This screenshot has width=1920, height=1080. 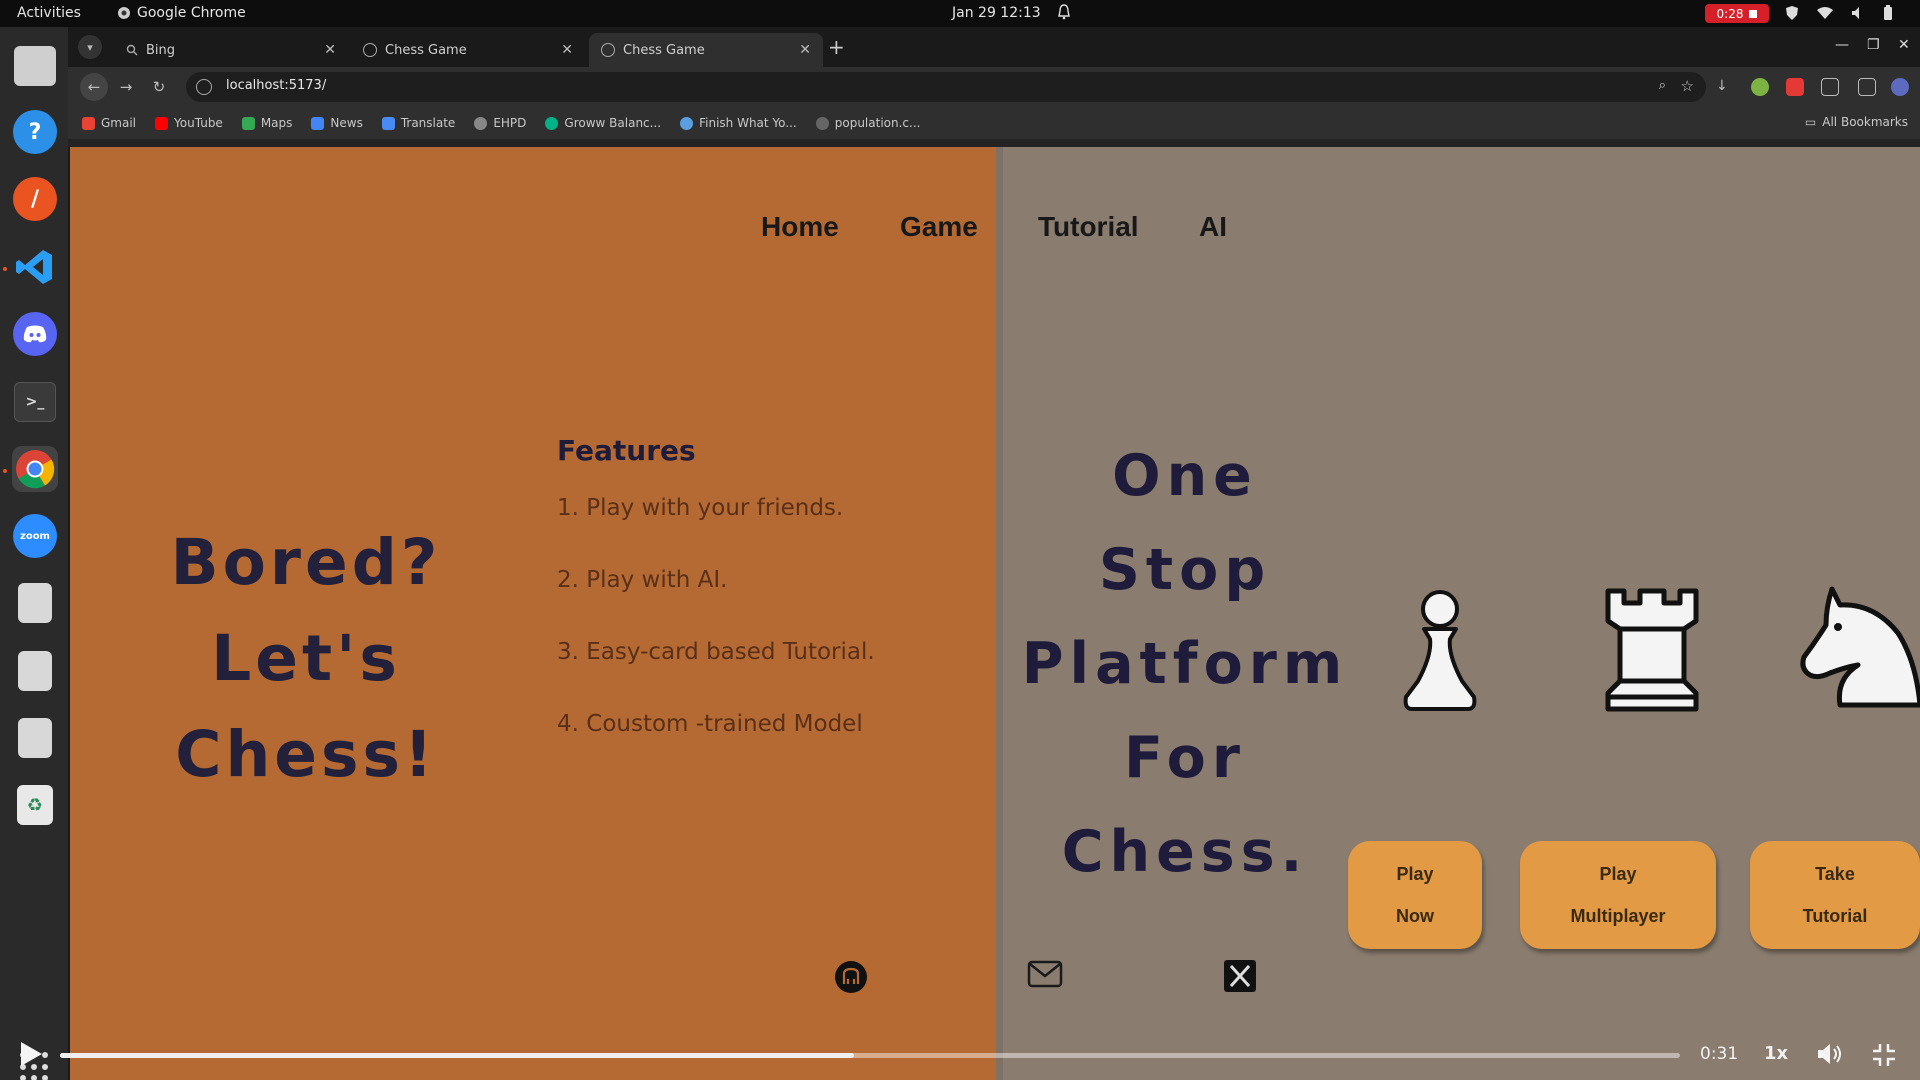 I want to click on bookmark-ehpd: EHPD, so click(x=500, y=123).